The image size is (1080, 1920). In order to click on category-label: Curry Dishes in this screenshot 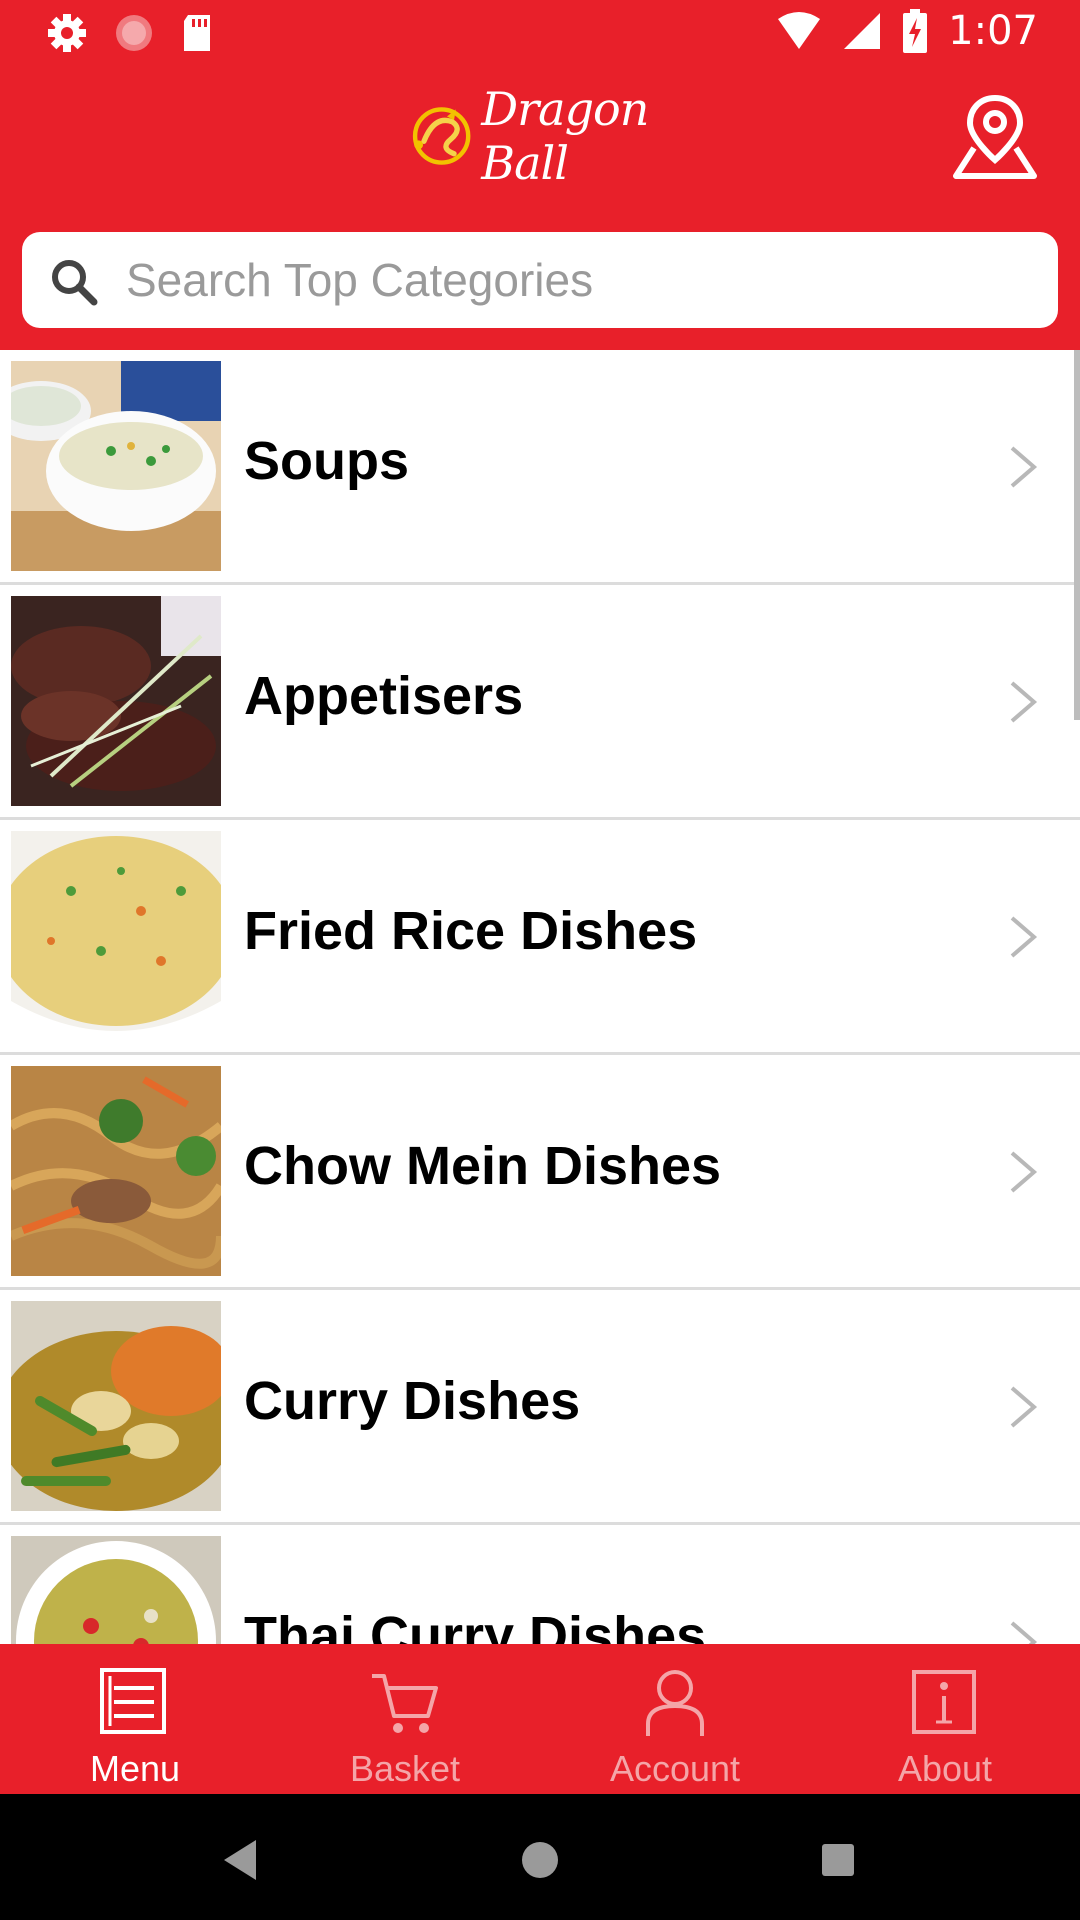, I will do `click(412, 1401)`.